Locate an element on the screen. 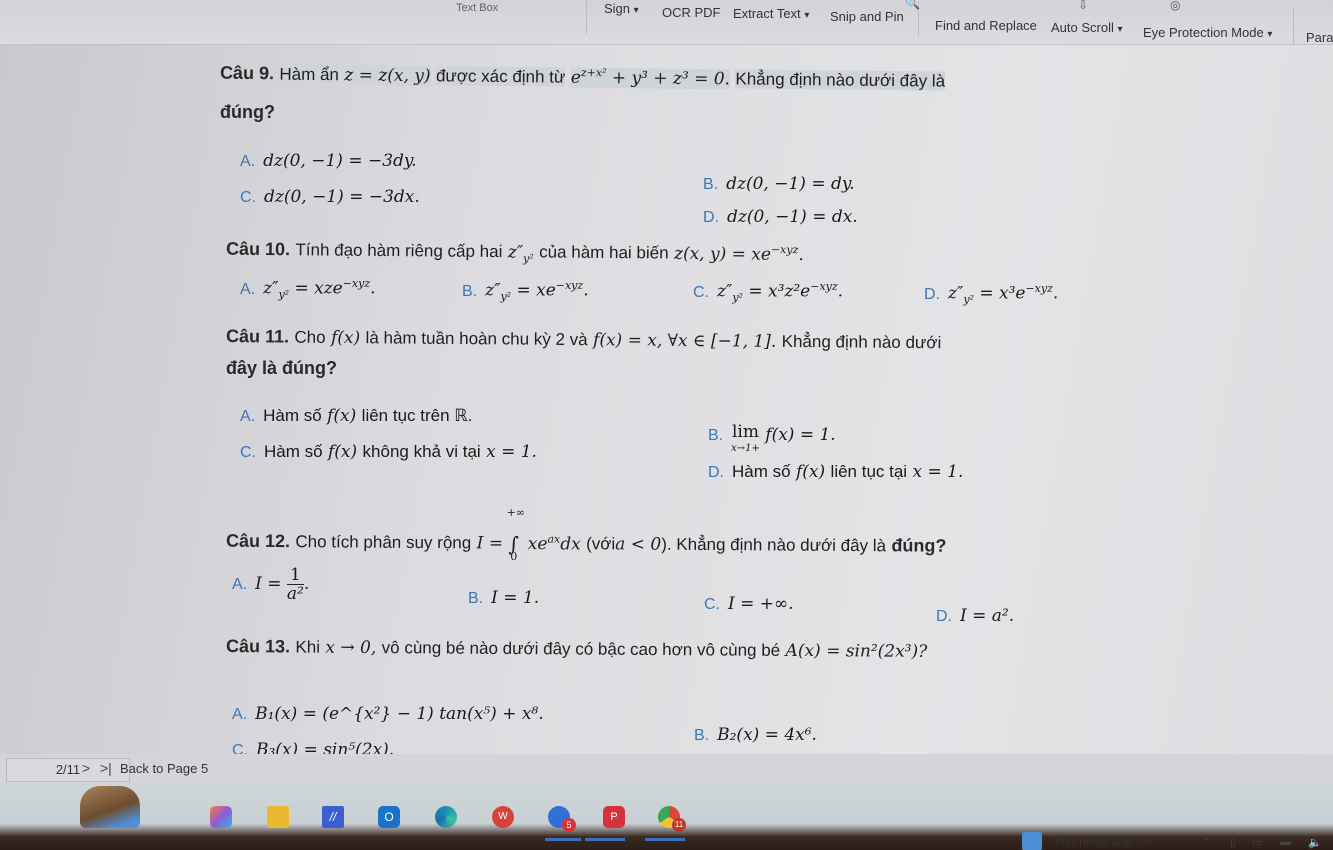 This screenshot has height=850, width=1333. stock-widget-icon is located at coordinates (1032, 841).